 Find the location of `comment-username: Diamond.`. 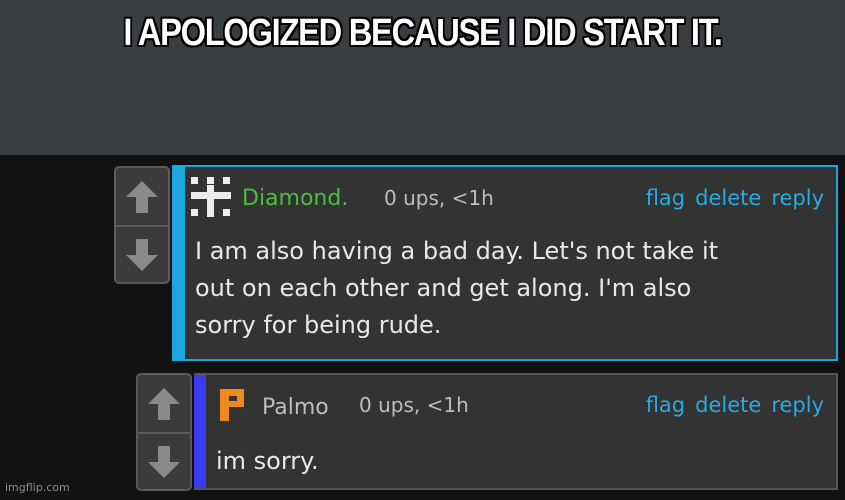

comment-username: Diamond. is located at coordinates (295, 198).